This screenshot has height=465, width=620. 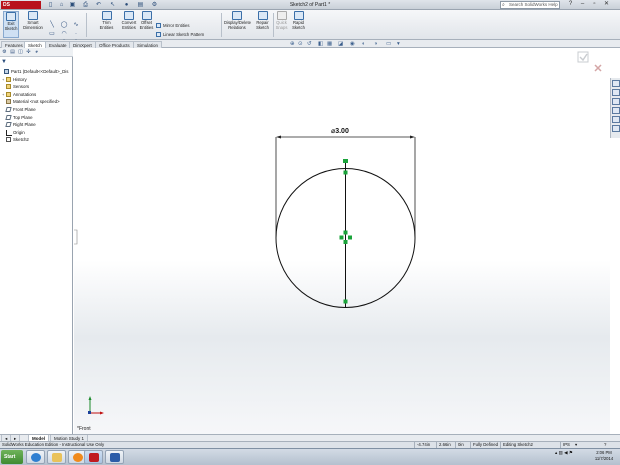 What do you see at coordinates (61, 5) in the screenshot?
I see `open-icon: ⌂` at bounding box center [61, 5].